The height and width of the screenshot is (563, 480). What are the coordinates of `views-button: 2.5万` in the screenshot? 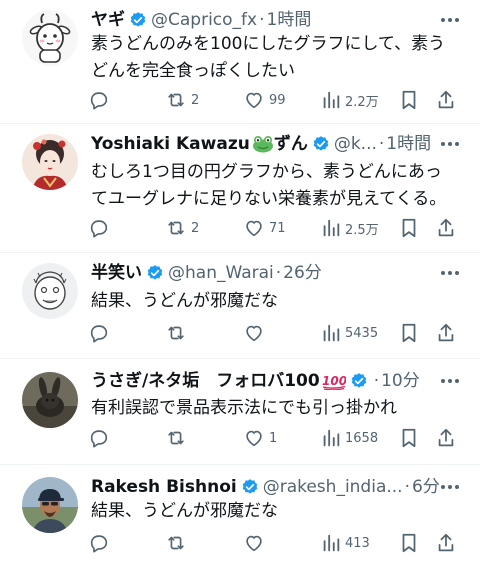 It's located at (350, 228).